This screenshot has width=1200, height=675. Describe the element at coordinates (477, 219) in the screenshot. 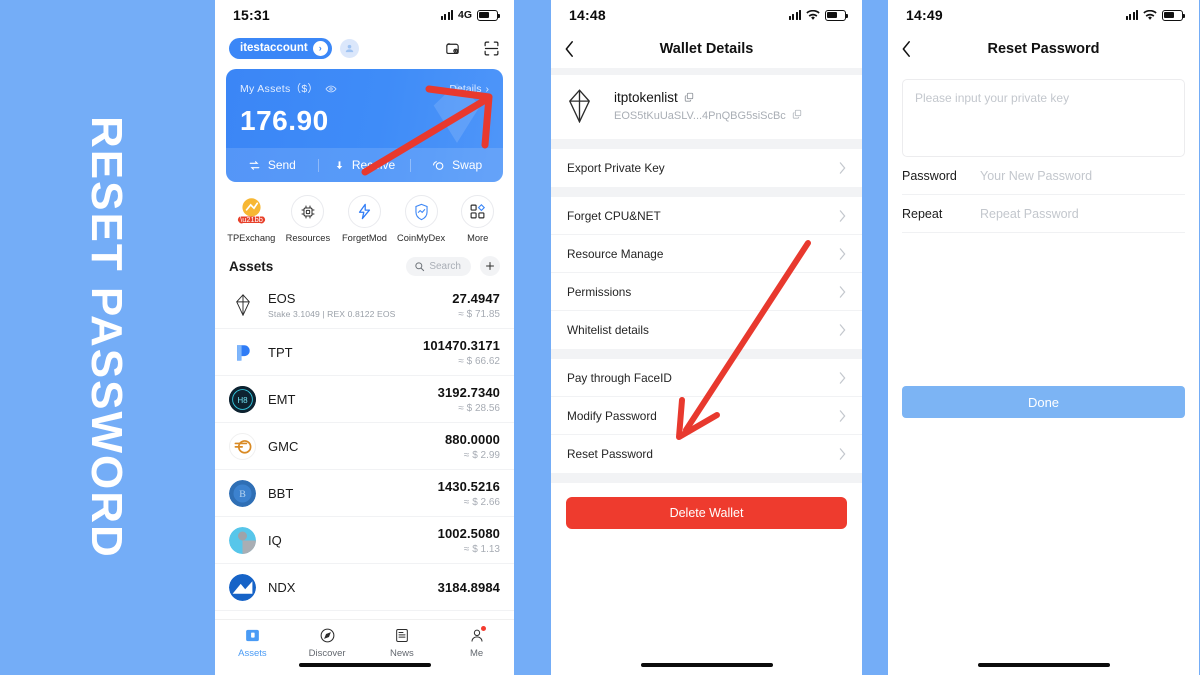

I see `app-shortcut-more: More` at that location.